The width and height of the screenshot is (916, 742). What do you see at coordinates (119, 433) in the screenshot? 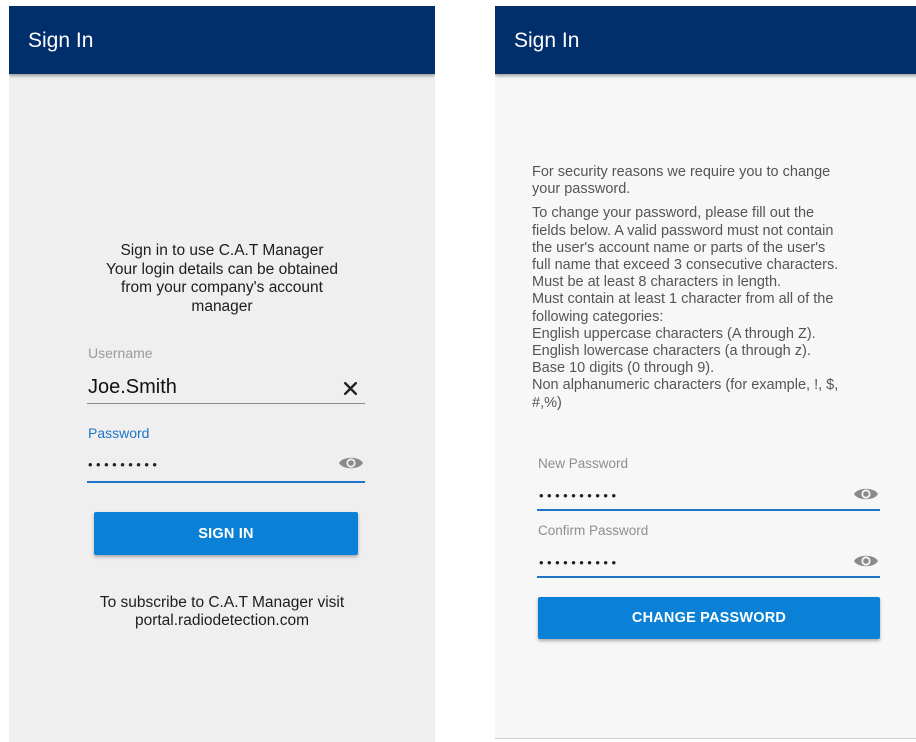
I see `password-label: Password` at bounding box center [119, 433].